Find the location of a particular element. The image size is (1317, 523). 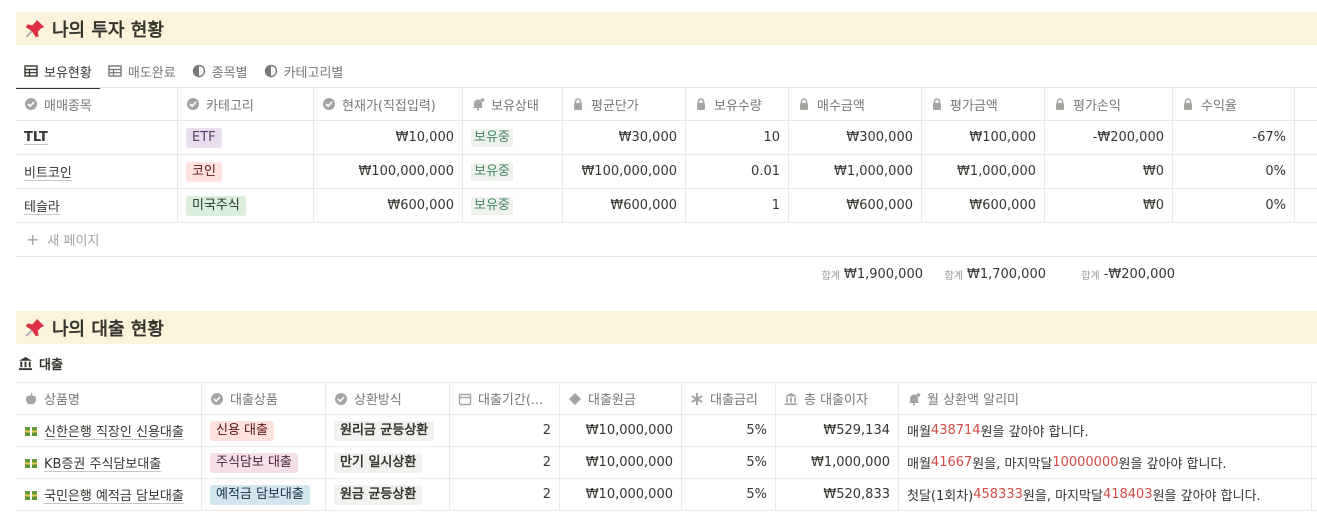

check-circle-icon is located at coordinates (329, 104).